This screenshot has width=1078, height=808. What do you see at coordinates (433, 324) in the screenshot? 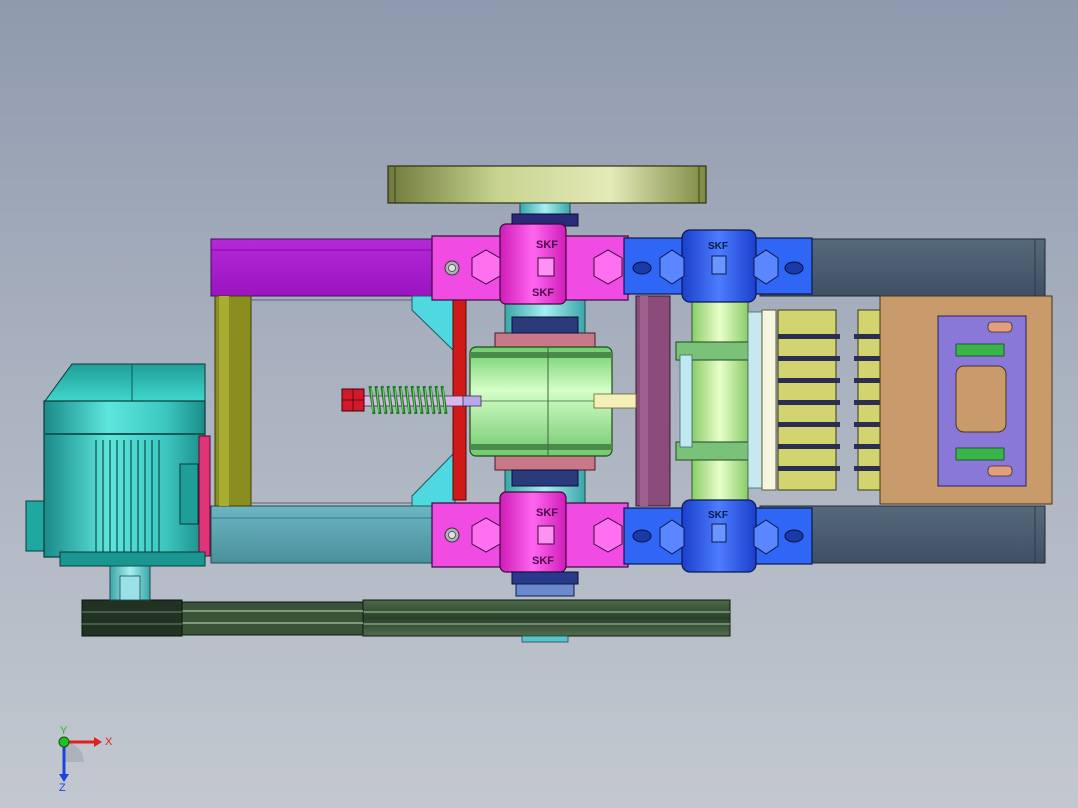
I see `gusset-top` at bounding box center [433, 324].